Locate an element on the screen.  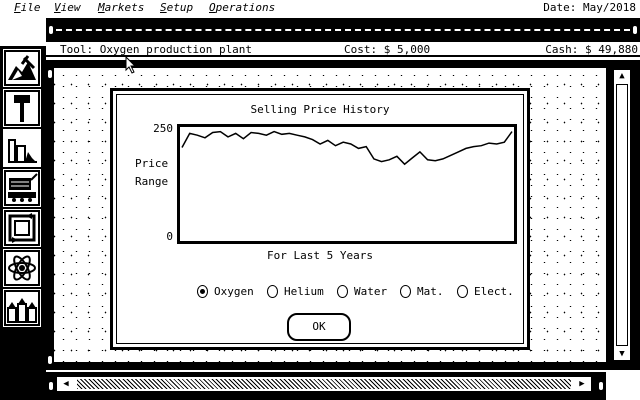
price-series-line is located at coordinates (347, 148).